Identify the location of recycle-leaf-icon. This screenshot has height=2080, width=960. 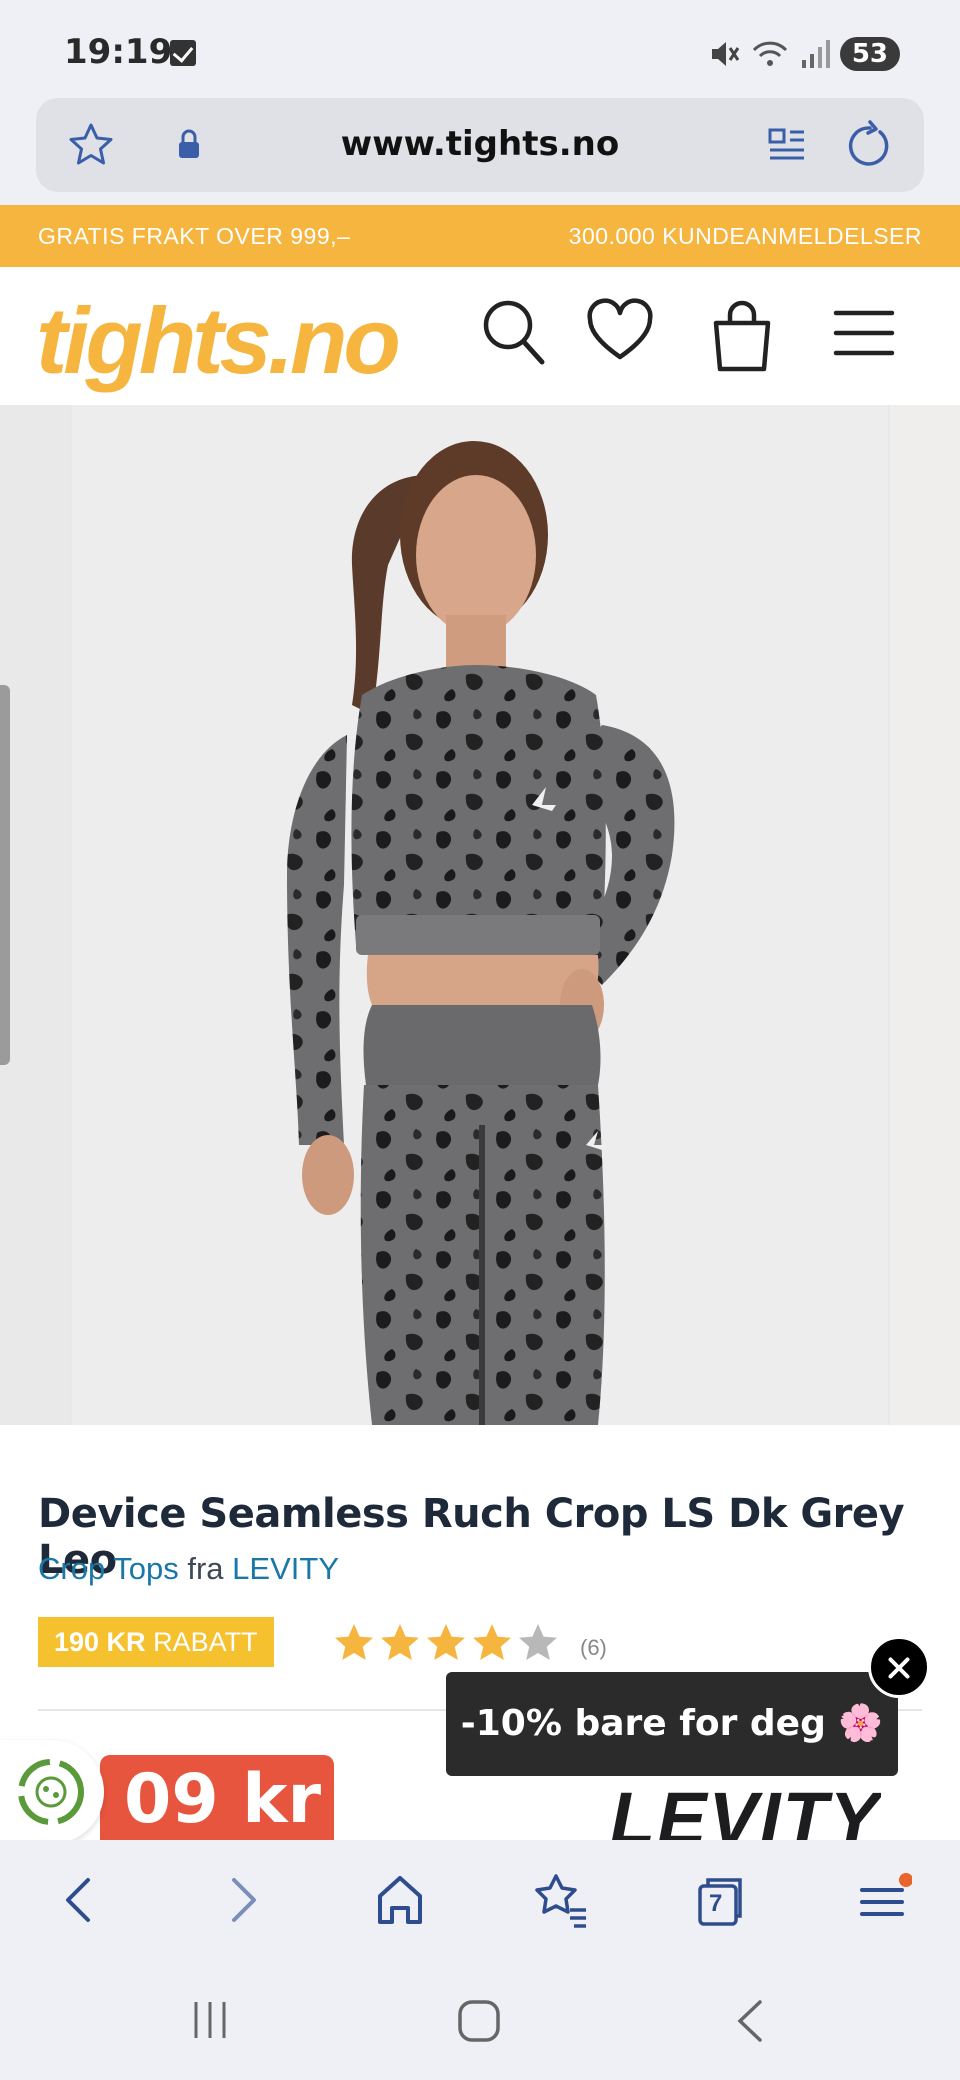
(51, 1792).